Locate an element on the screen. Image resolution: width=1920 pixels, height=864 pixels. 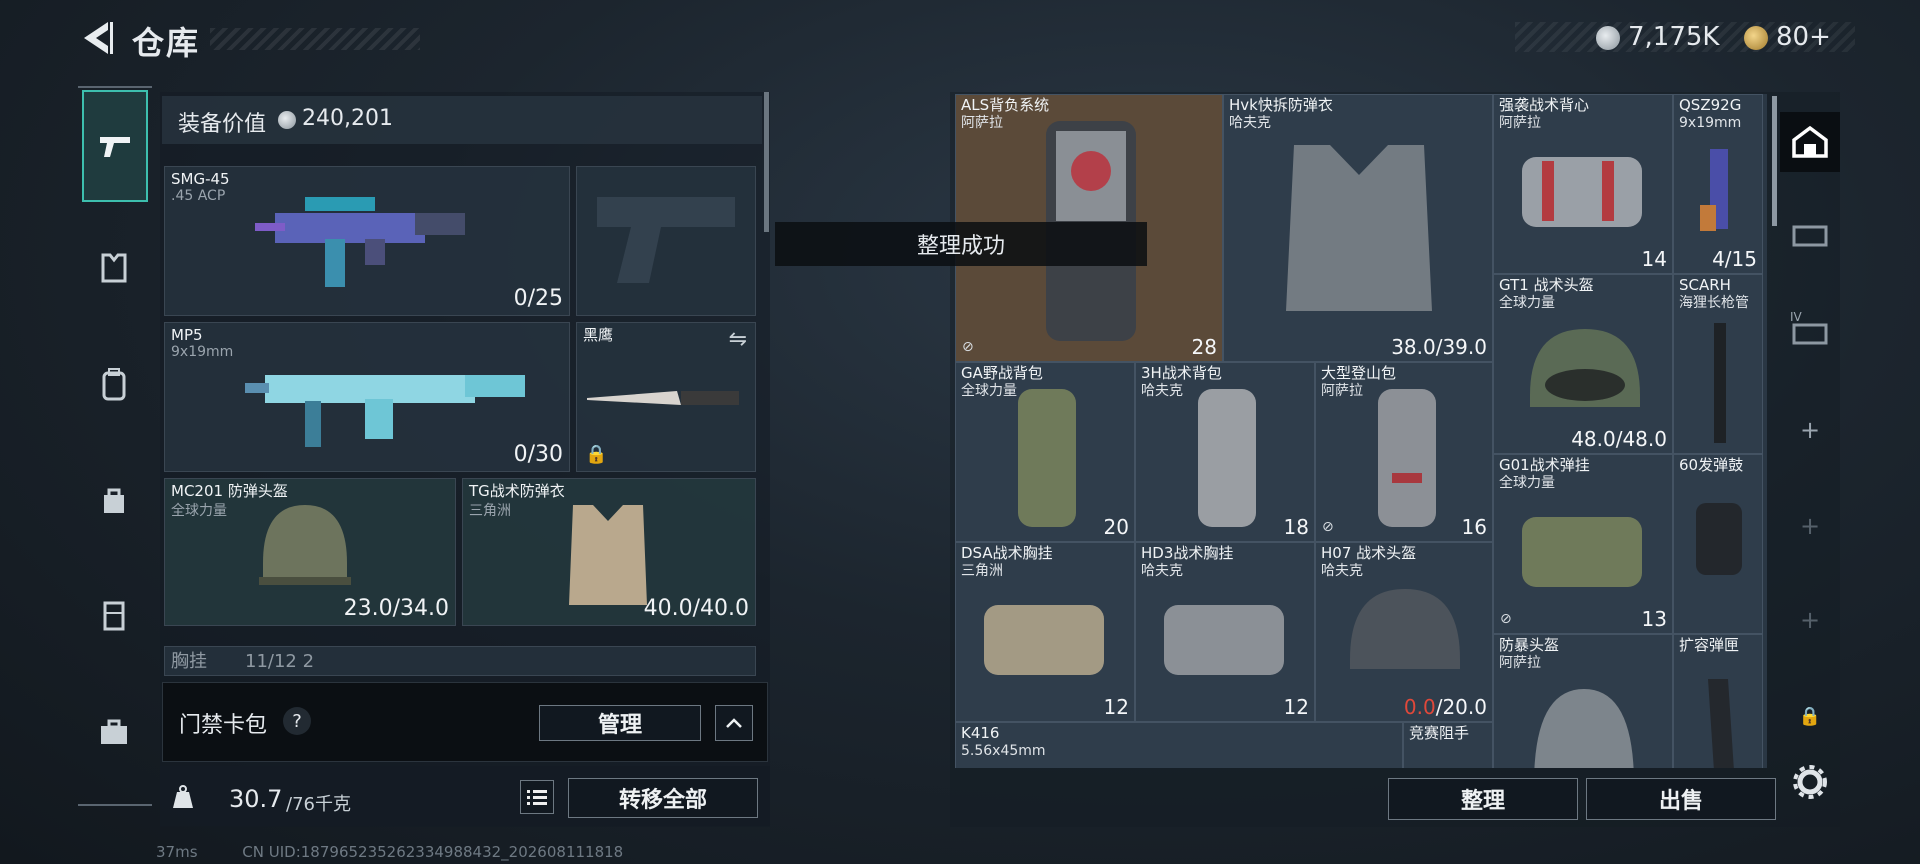
tab-rig is located at coordinates (114, 616).